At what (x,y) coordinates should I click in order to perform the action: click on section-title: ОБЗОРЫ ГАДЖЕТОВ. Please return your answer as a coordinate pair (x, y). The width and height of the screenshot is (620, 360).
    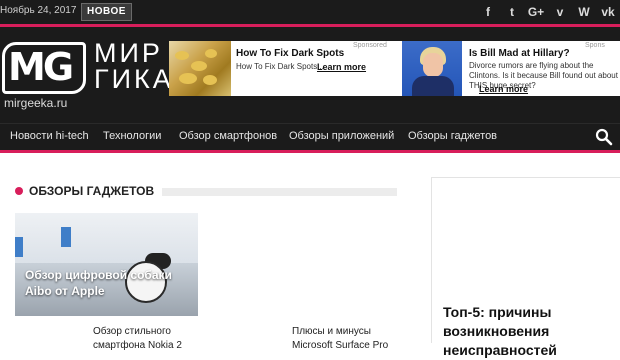
    Looking at the image, I should click on (89, 191).